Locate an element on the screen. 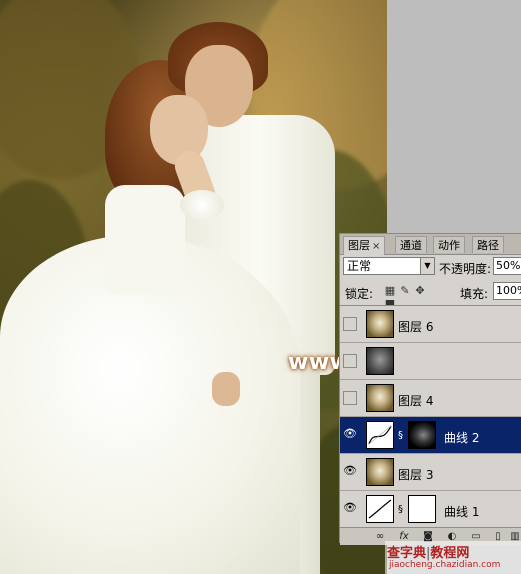 Image resolution: width=521 pixels, height=574 pixels. tab-paths-label: 路径 is located at coordinates (488, 245).